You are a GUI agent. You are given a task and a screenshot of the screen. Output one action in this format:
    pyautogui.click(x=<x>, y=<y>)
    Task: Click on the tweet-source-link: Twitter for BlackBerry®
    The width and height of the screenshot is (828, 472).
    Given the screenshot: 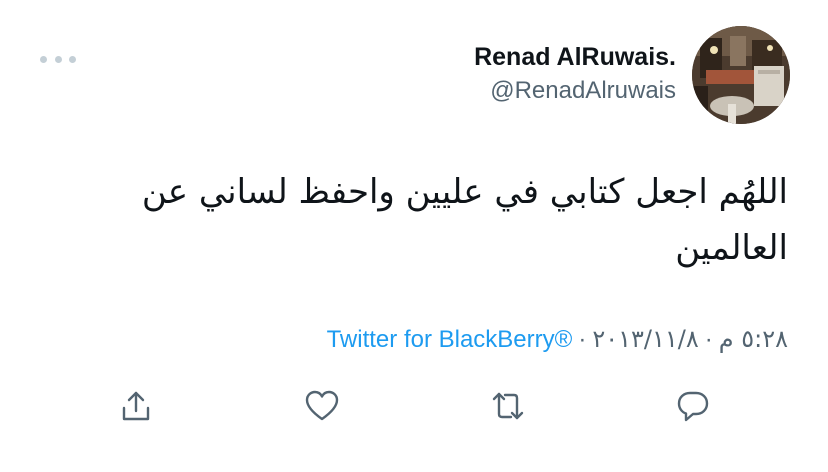 What is the action you would take?
    pyautogui.click(x=450, y=339)
    